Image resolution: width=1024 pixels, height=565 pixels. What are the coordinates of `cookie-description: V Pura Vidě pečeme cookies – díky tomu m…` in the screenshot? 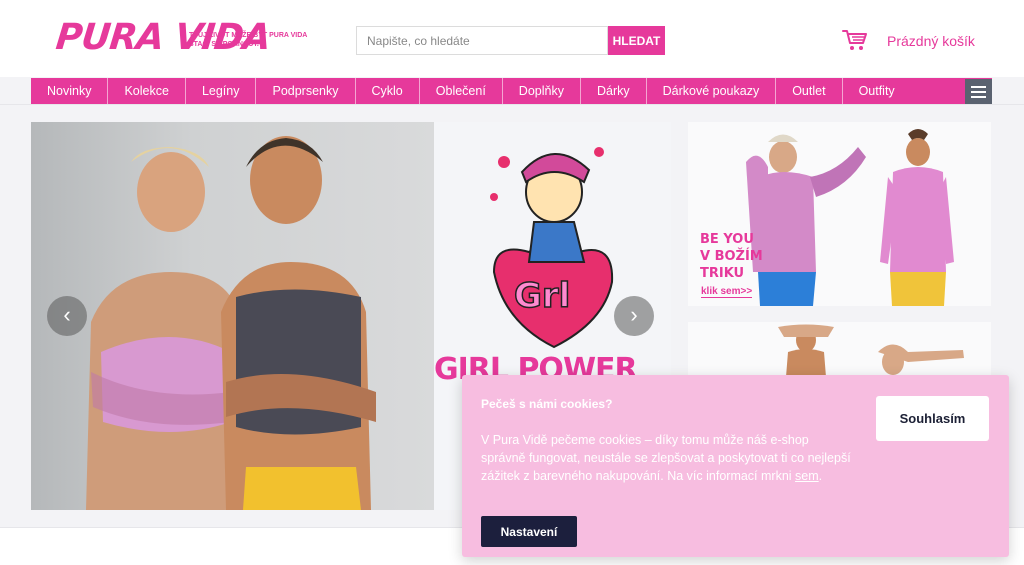 It's located at (666, 458).